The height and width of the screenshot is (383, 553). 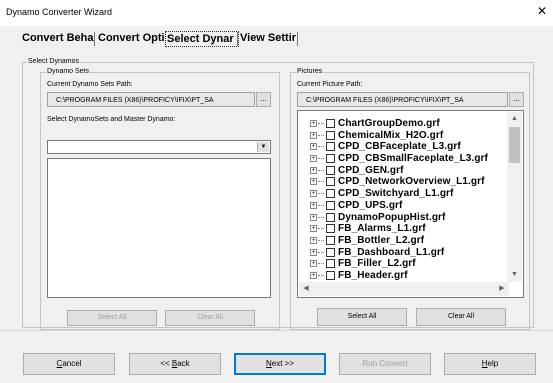 What do you see at coordinates (310, 72) in the screenshot?
I see `pictures-label: Pictures` at bounding box center [310, 72].